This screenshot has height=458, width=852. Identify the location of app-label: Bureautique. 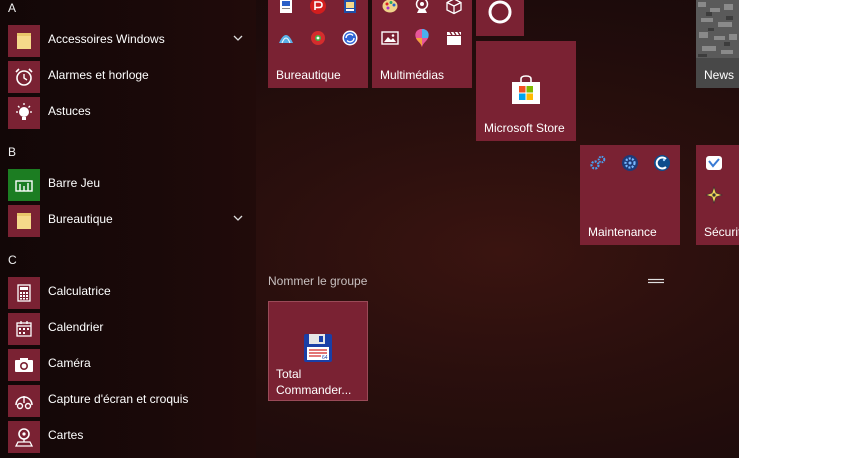
(80, 219).